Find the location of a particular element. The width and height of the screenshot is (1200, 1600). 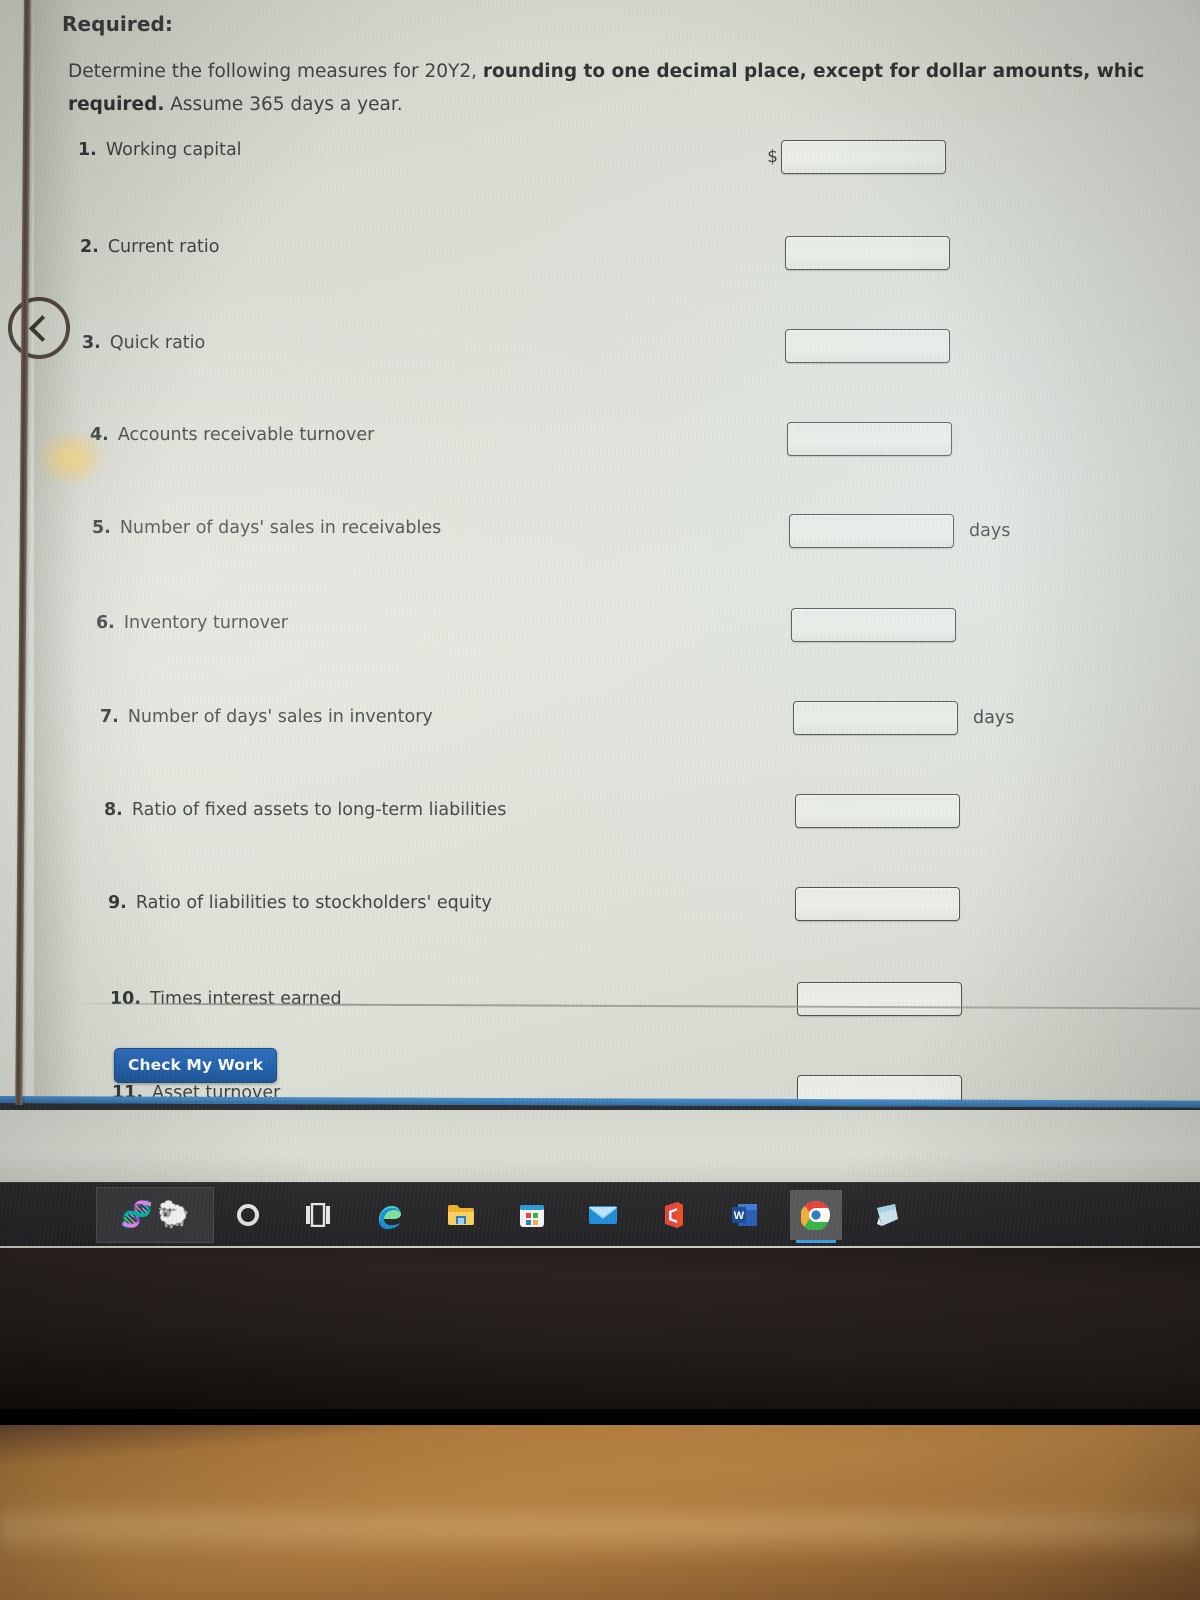

previous-page-button is located at coordinates (39, 328).